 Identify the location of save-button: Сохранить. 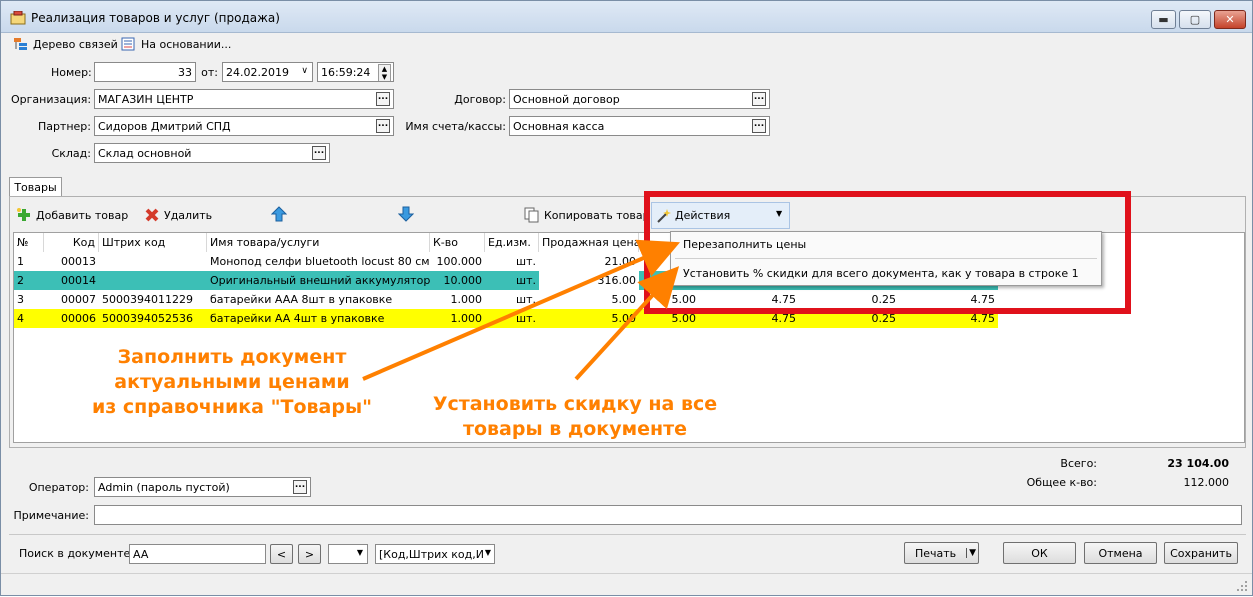
(1201, 553).